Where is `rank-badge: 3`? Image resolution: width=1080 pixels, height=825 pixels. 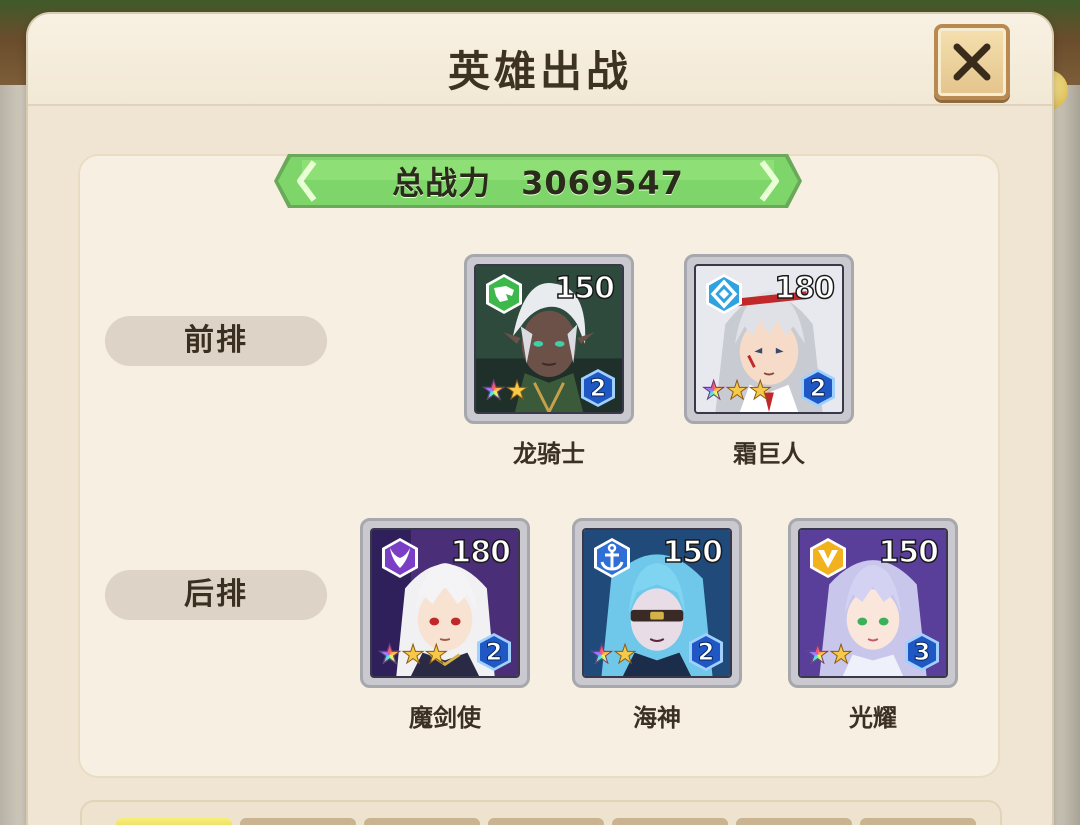
rank-badge: 3 is located at coordinates (922, 652).